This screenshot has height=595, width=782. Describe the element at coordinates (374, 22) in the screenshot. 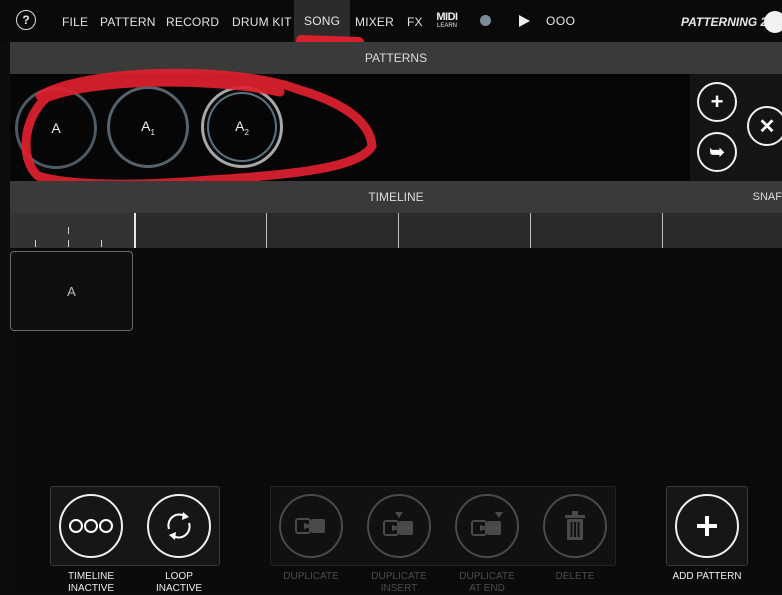

I see `menu-mixer: MIXER` at that location.